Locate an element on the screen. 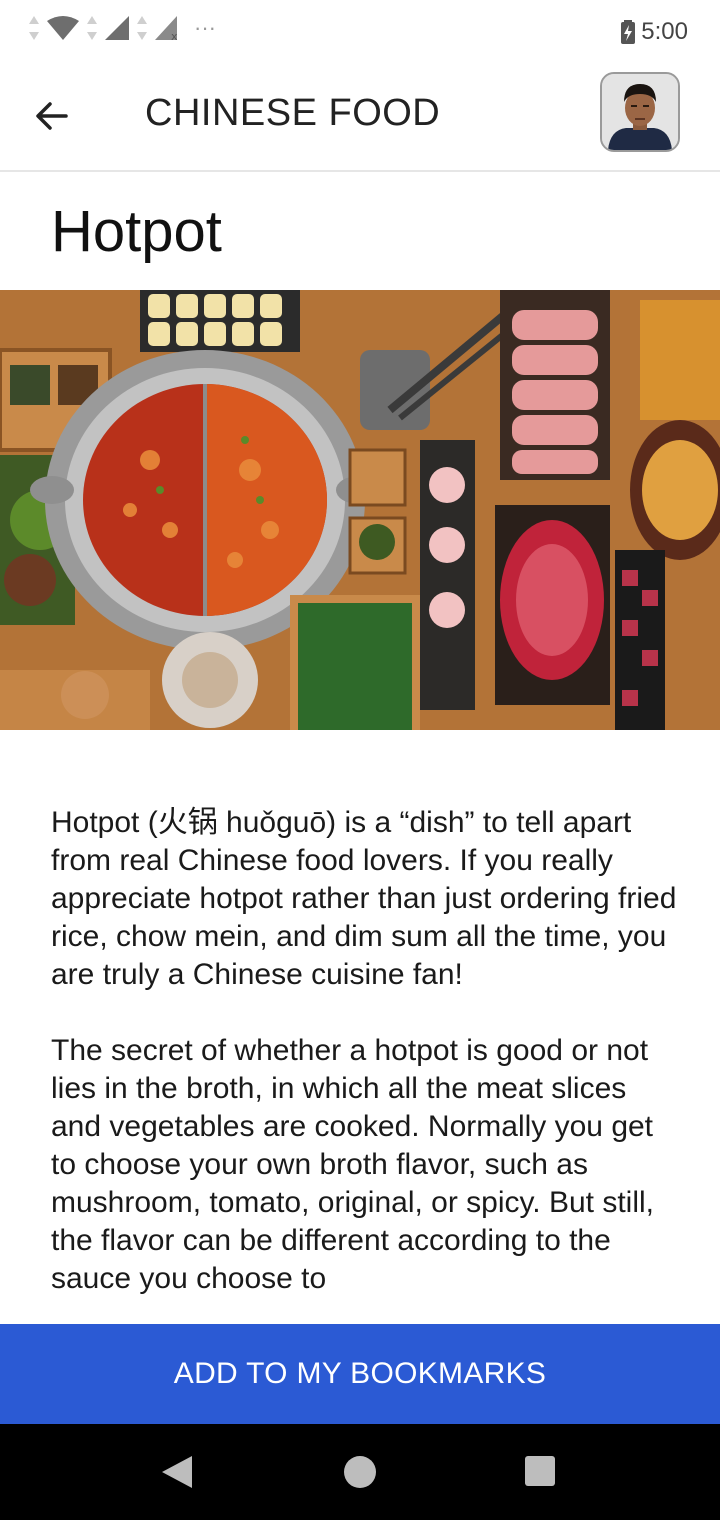 Image resolution: width=720 pixels, height=1520 pixels. wifi-icon is located at coordinates (63, 28).